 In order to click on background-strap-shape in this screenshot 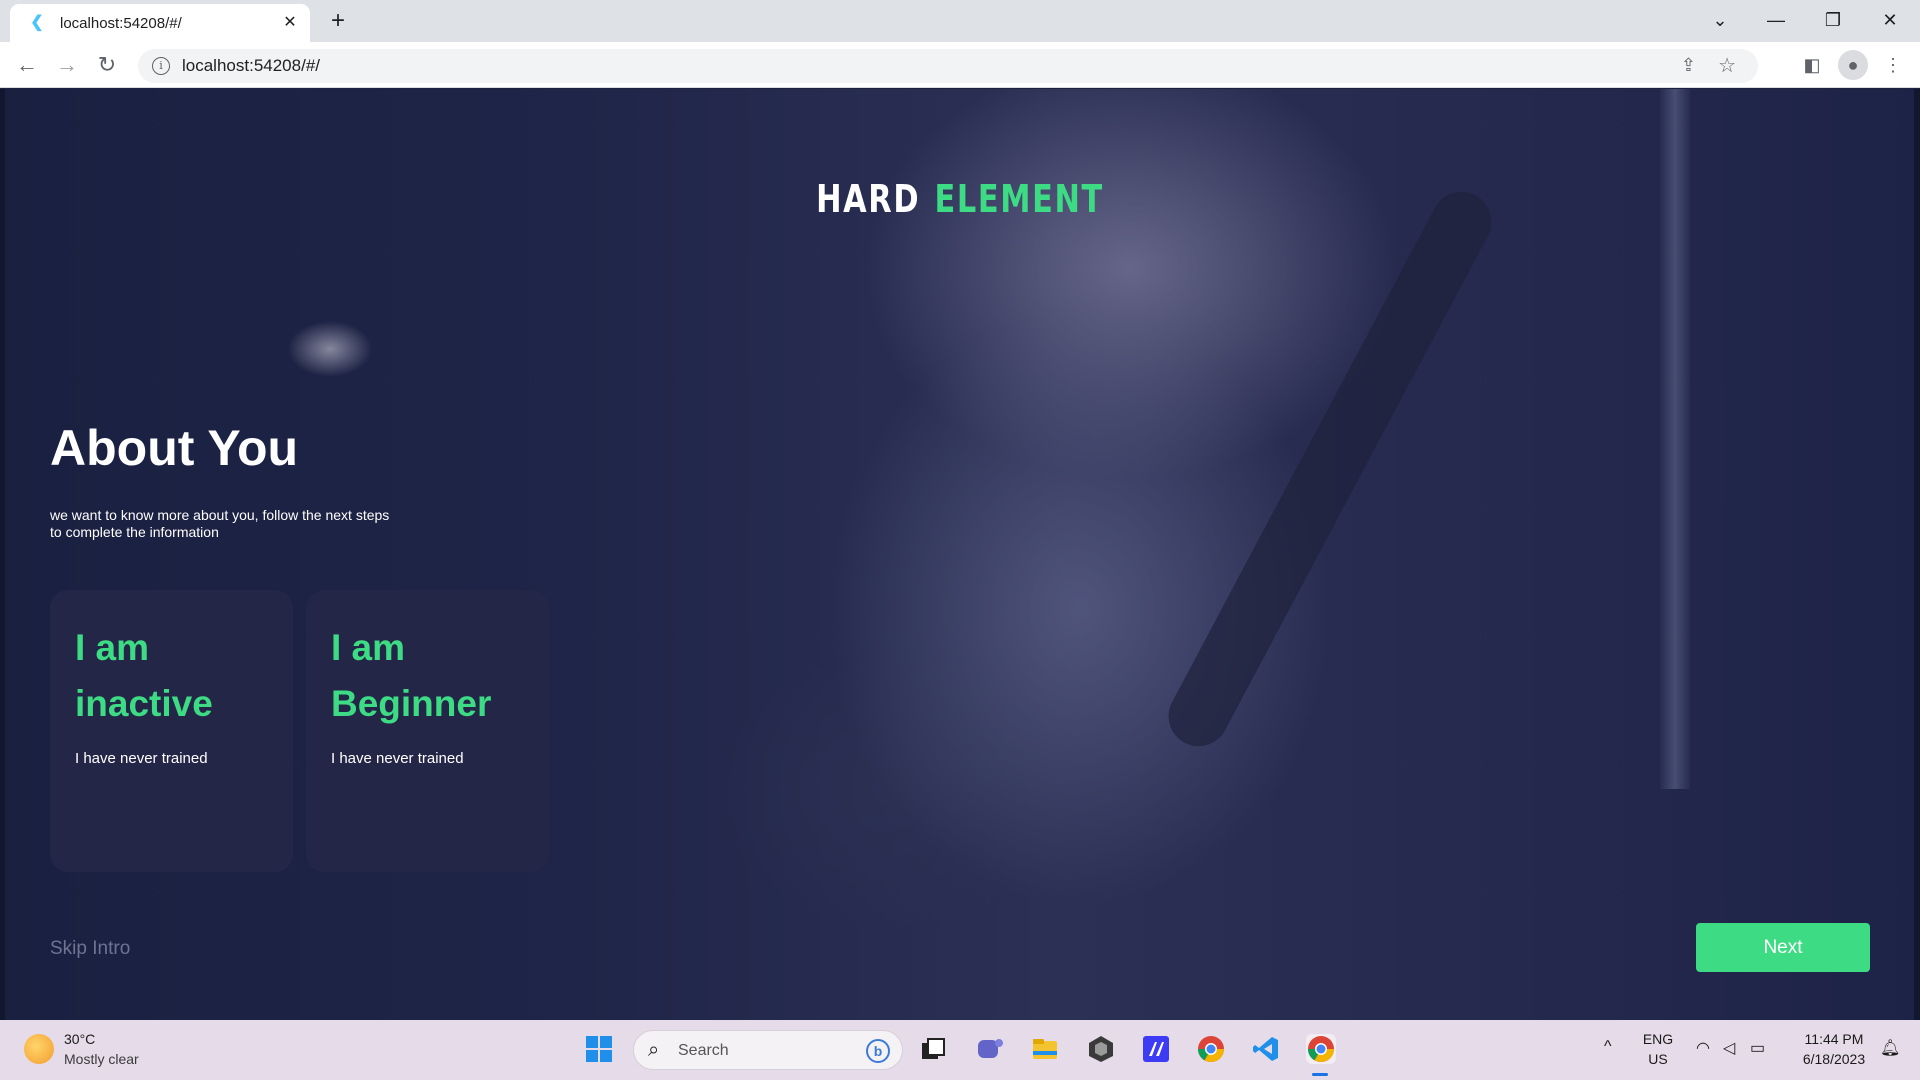, I will do `click(1330, 469)`.